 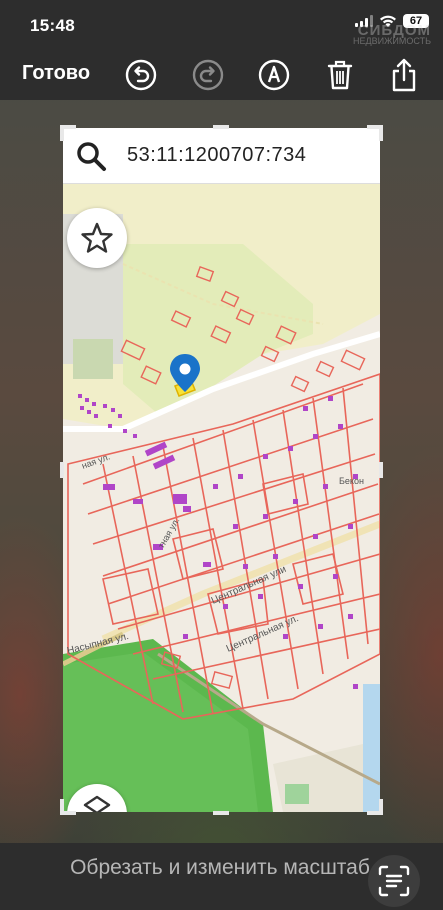 What do you see at coordinates (351, 481) in the screenshot?
I see `street-label-side: Бекон` at bounding box center [351, 481].